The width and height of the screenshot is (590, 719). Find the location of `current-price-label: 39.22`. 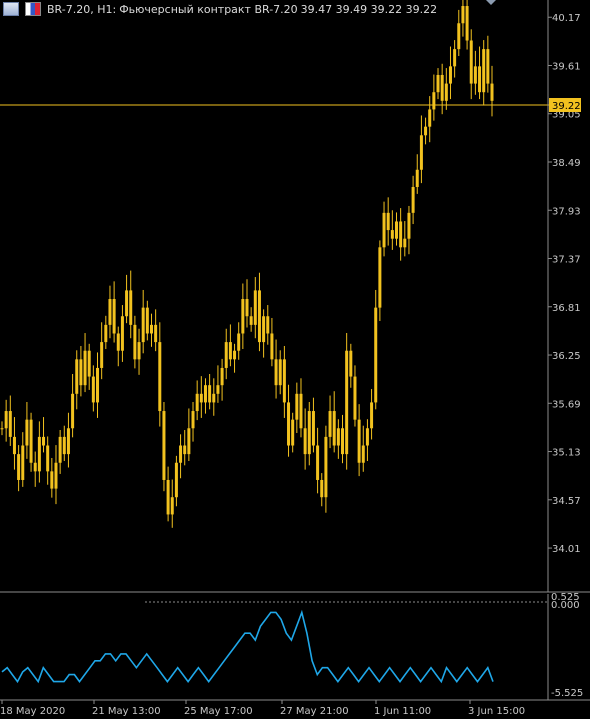

current-price-label: 39.22 is located at coordinates (566, 106).